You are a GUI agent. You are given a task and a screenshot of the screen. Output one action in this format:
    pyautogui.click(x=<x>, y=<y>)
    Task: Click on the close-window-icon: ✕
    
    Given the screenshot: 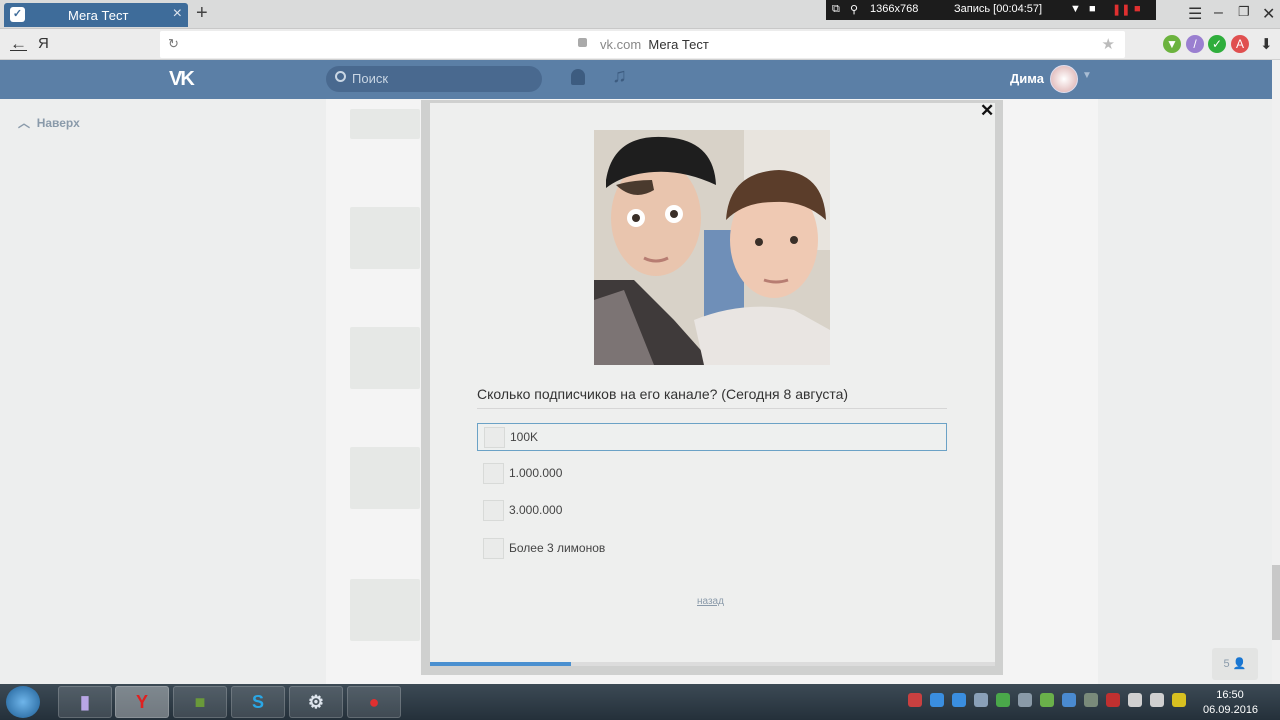 What is the action you would take?
    pyautogui.click(x=1268, y=14)
    